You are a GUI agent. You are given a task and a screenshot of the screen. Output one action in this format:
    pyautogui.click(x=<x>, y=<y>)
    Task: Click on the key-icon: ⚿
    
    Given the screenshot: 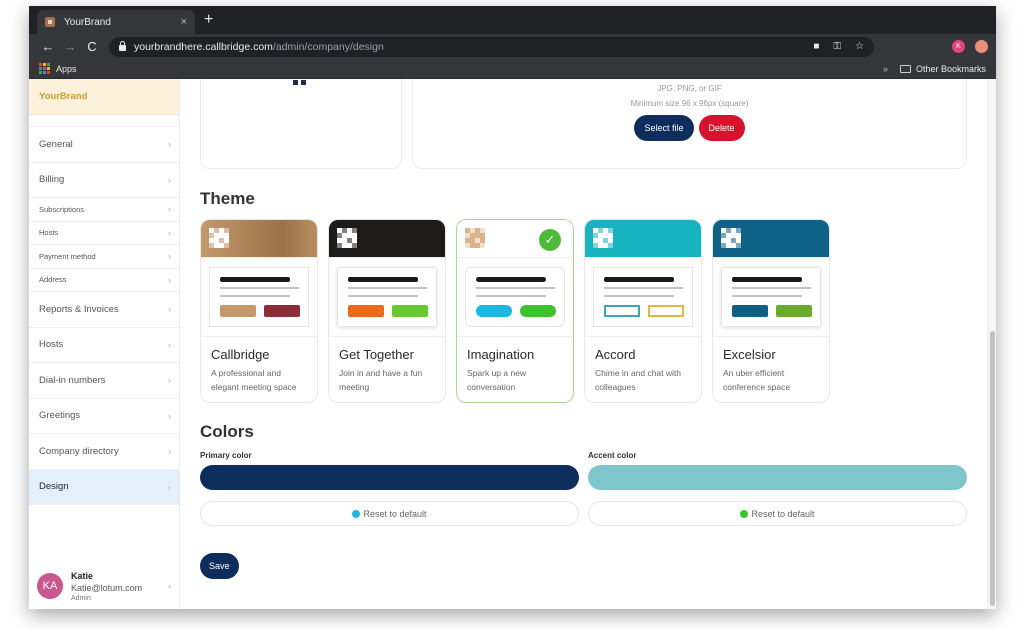 What is the action you would take?
    pyautogui.click(x=837, y=46)
    